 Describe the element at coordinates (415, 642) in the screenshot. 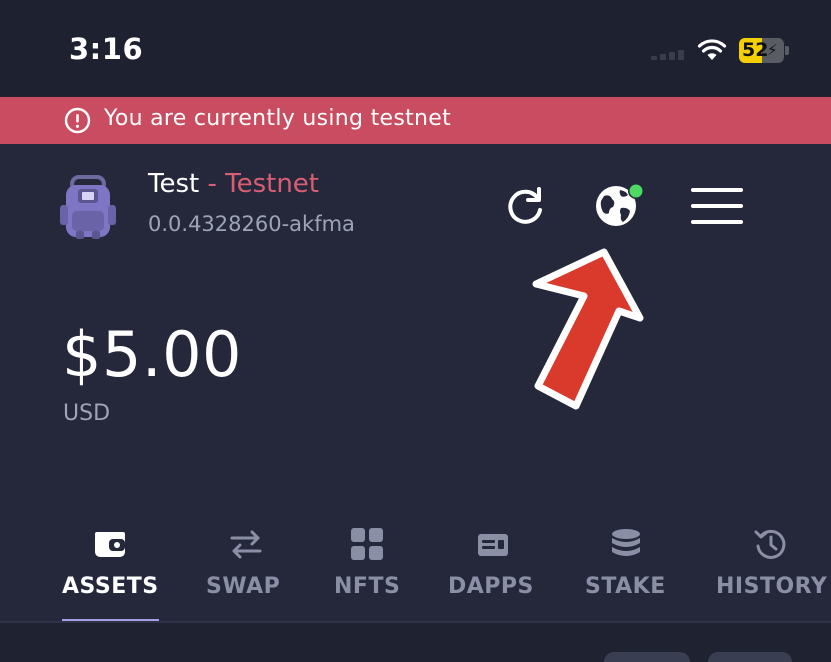

I see `assets-list-area` at that location.